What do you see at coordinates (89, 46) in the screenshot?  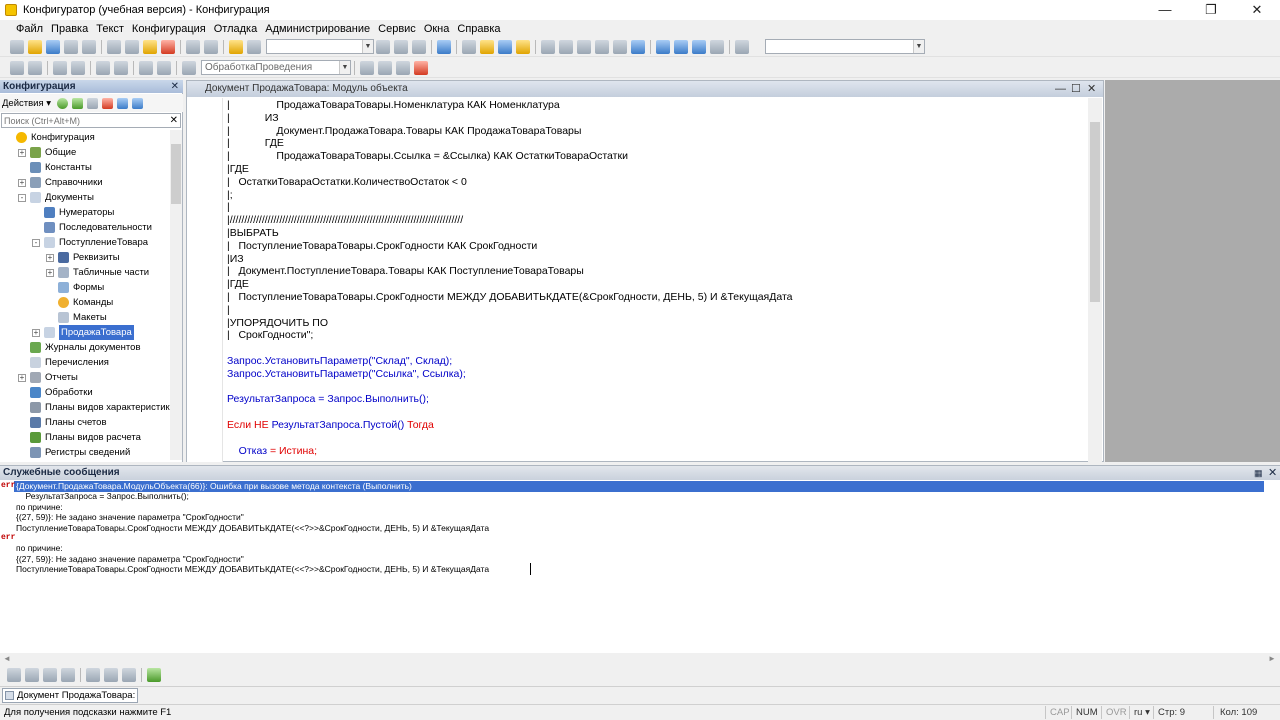 I see `preview-icon` at bounding box center [89, 46].